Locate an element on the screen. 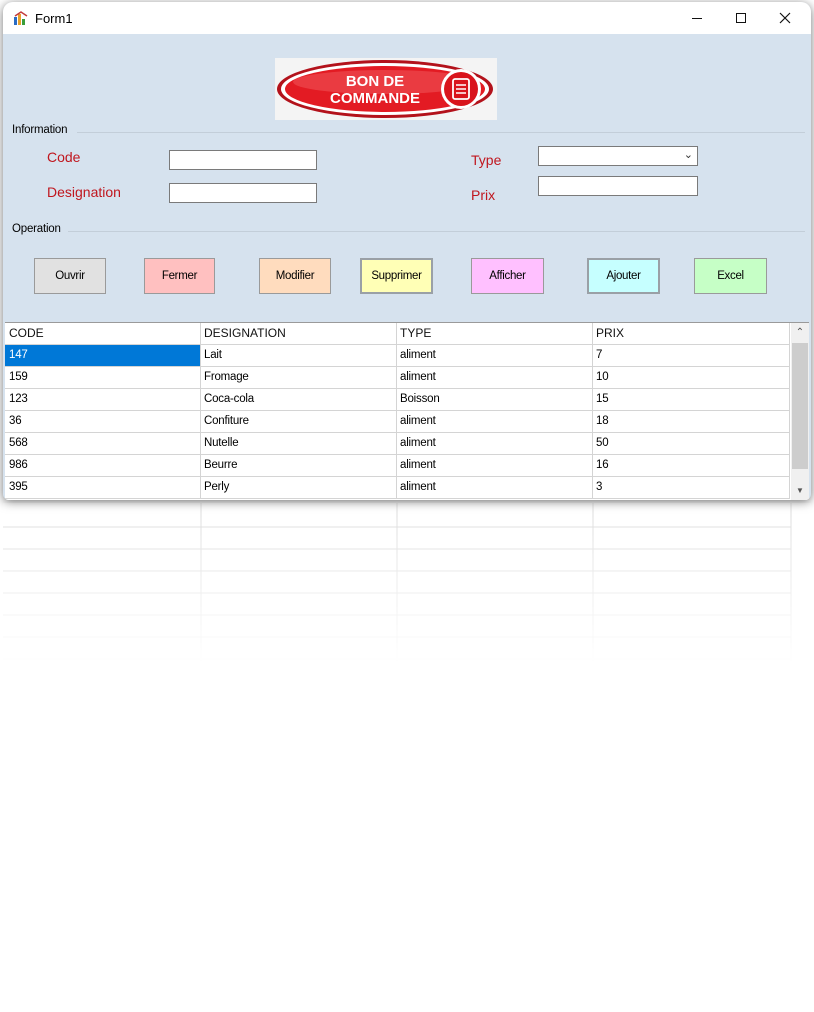  cell-designation: Beurre is located at coordinates (299, 466).